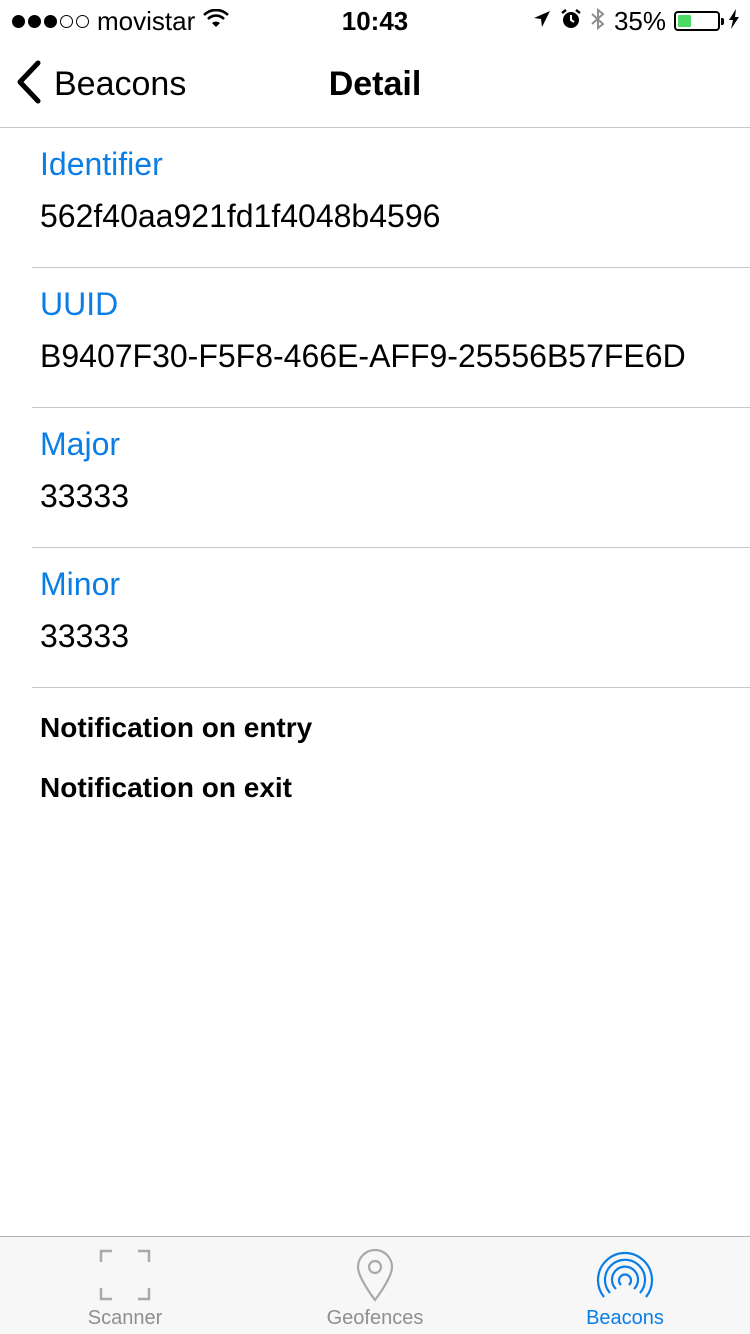  Describe the element at coordinates (125, 1318) in the screenshot. I see `tab-label: Scanner` at that location.